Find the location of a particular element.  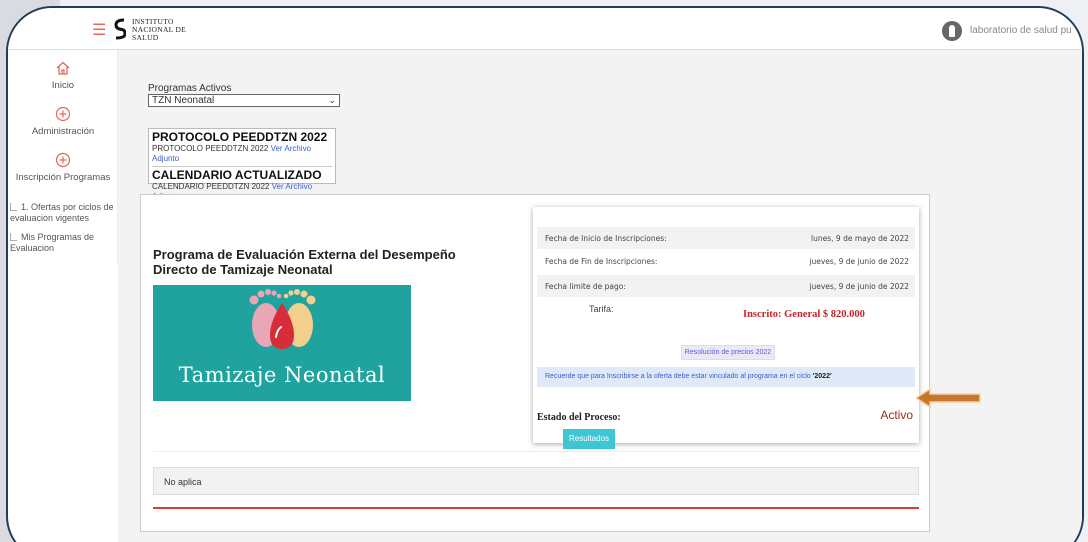

sidebar-item-inscripcion: Inscripción Programas is located at coordinates (63, 167).